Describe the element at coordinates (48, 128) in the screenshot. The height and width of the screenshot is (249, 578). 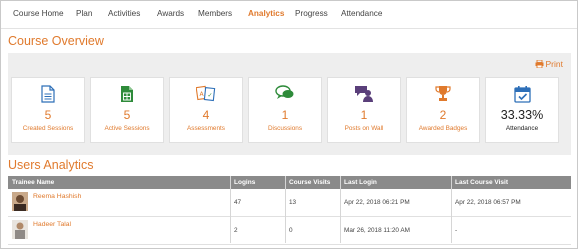
I see `stat-label: Created Sessions` at that location.